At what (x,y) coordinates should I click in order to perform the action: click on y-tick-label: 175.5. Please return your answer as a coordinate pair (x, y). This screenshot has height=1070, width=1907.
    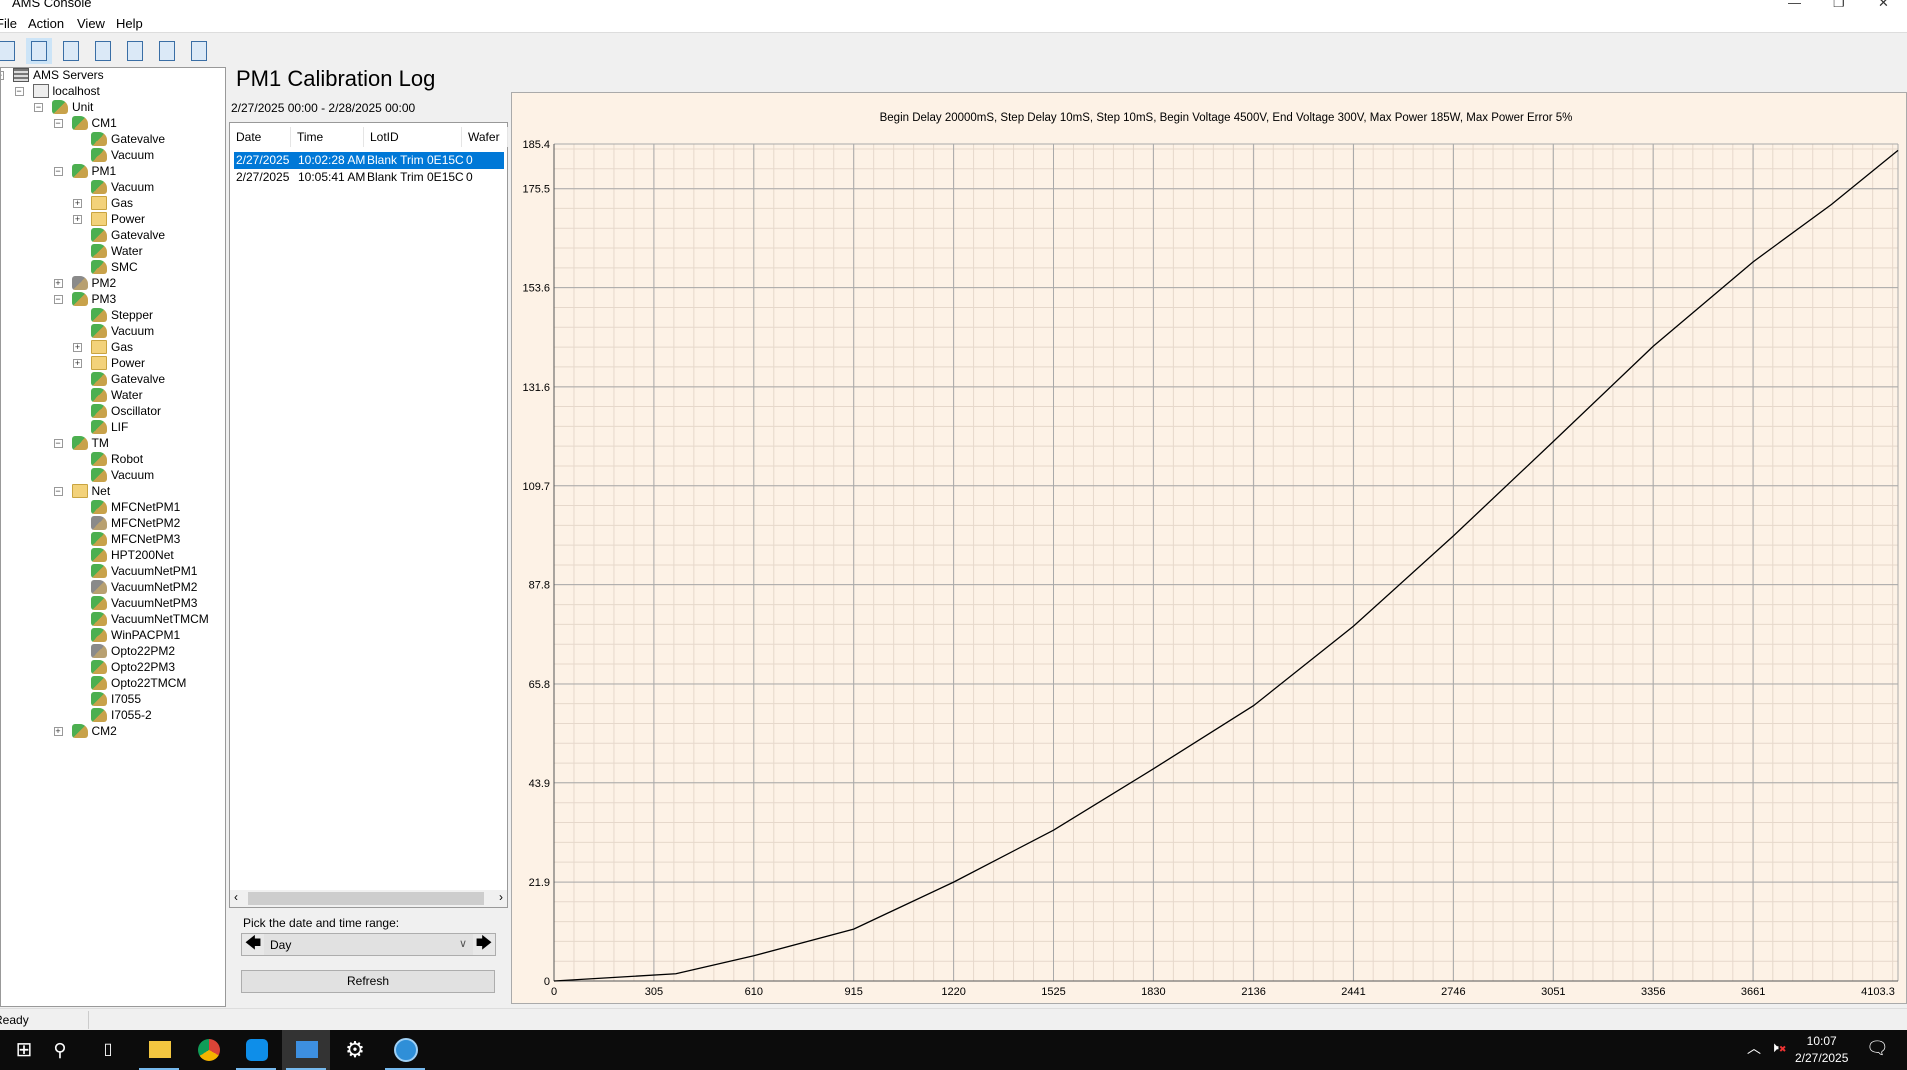
    Looking at the image, I should click on (536, 190).